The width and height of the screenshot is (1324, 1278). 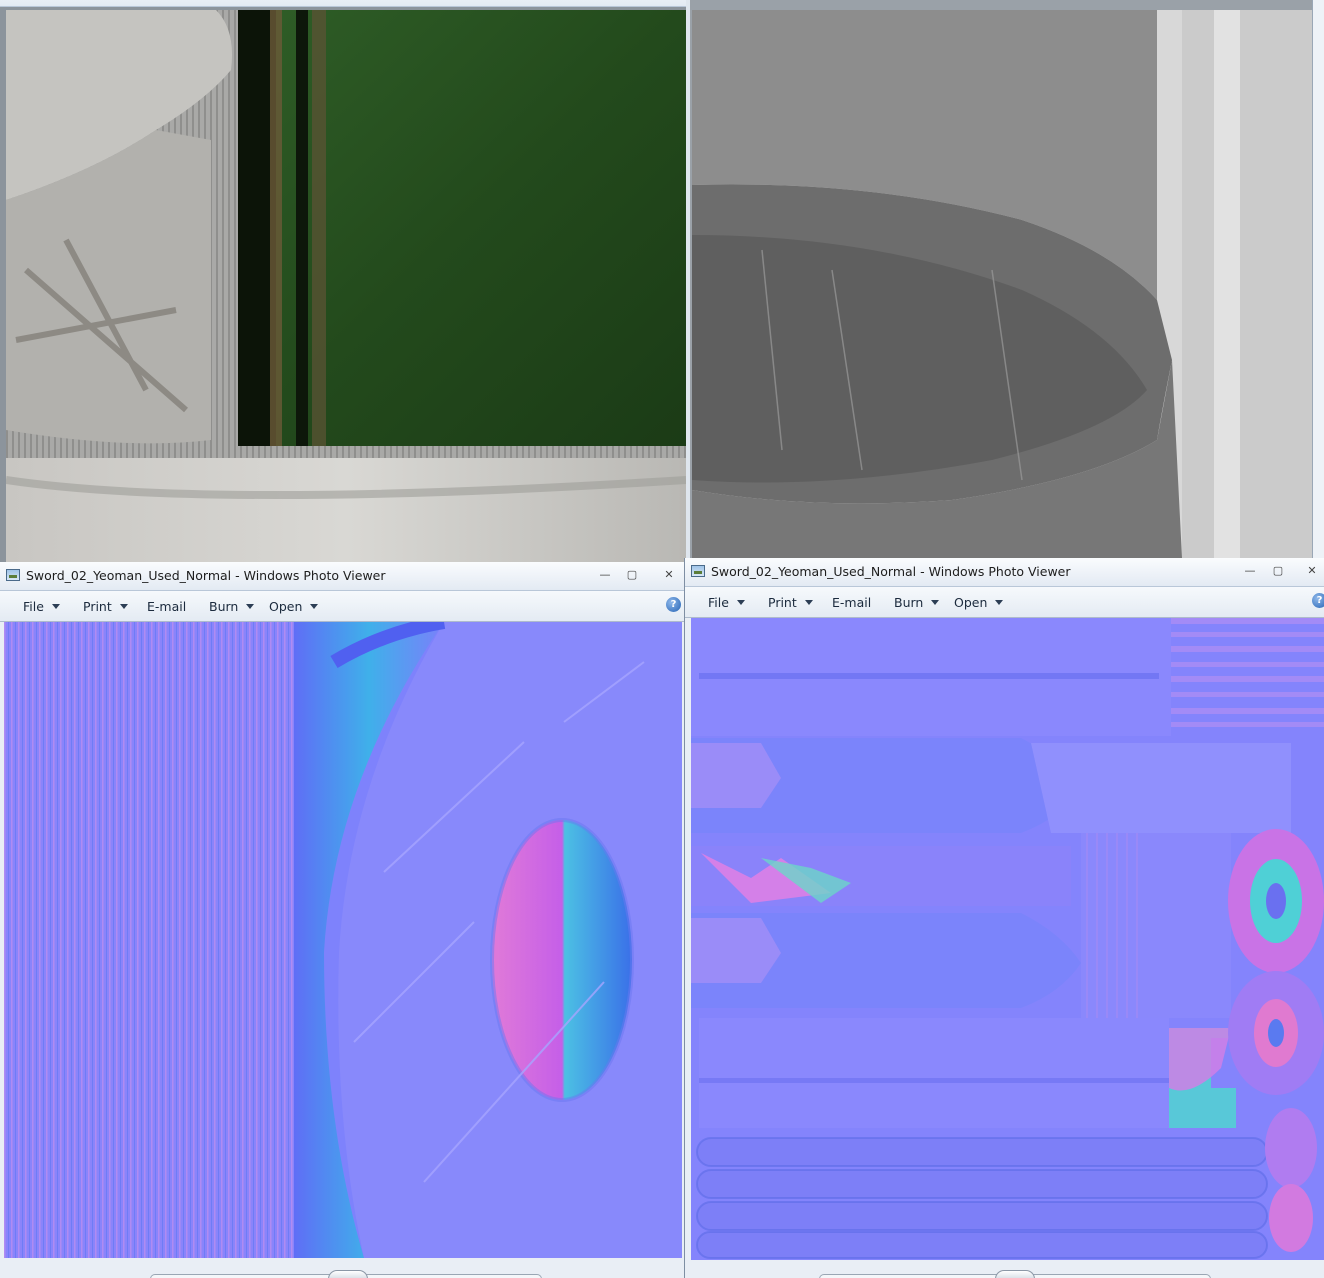 I want to click on window-right-edge, so click(x=1318, y=279).